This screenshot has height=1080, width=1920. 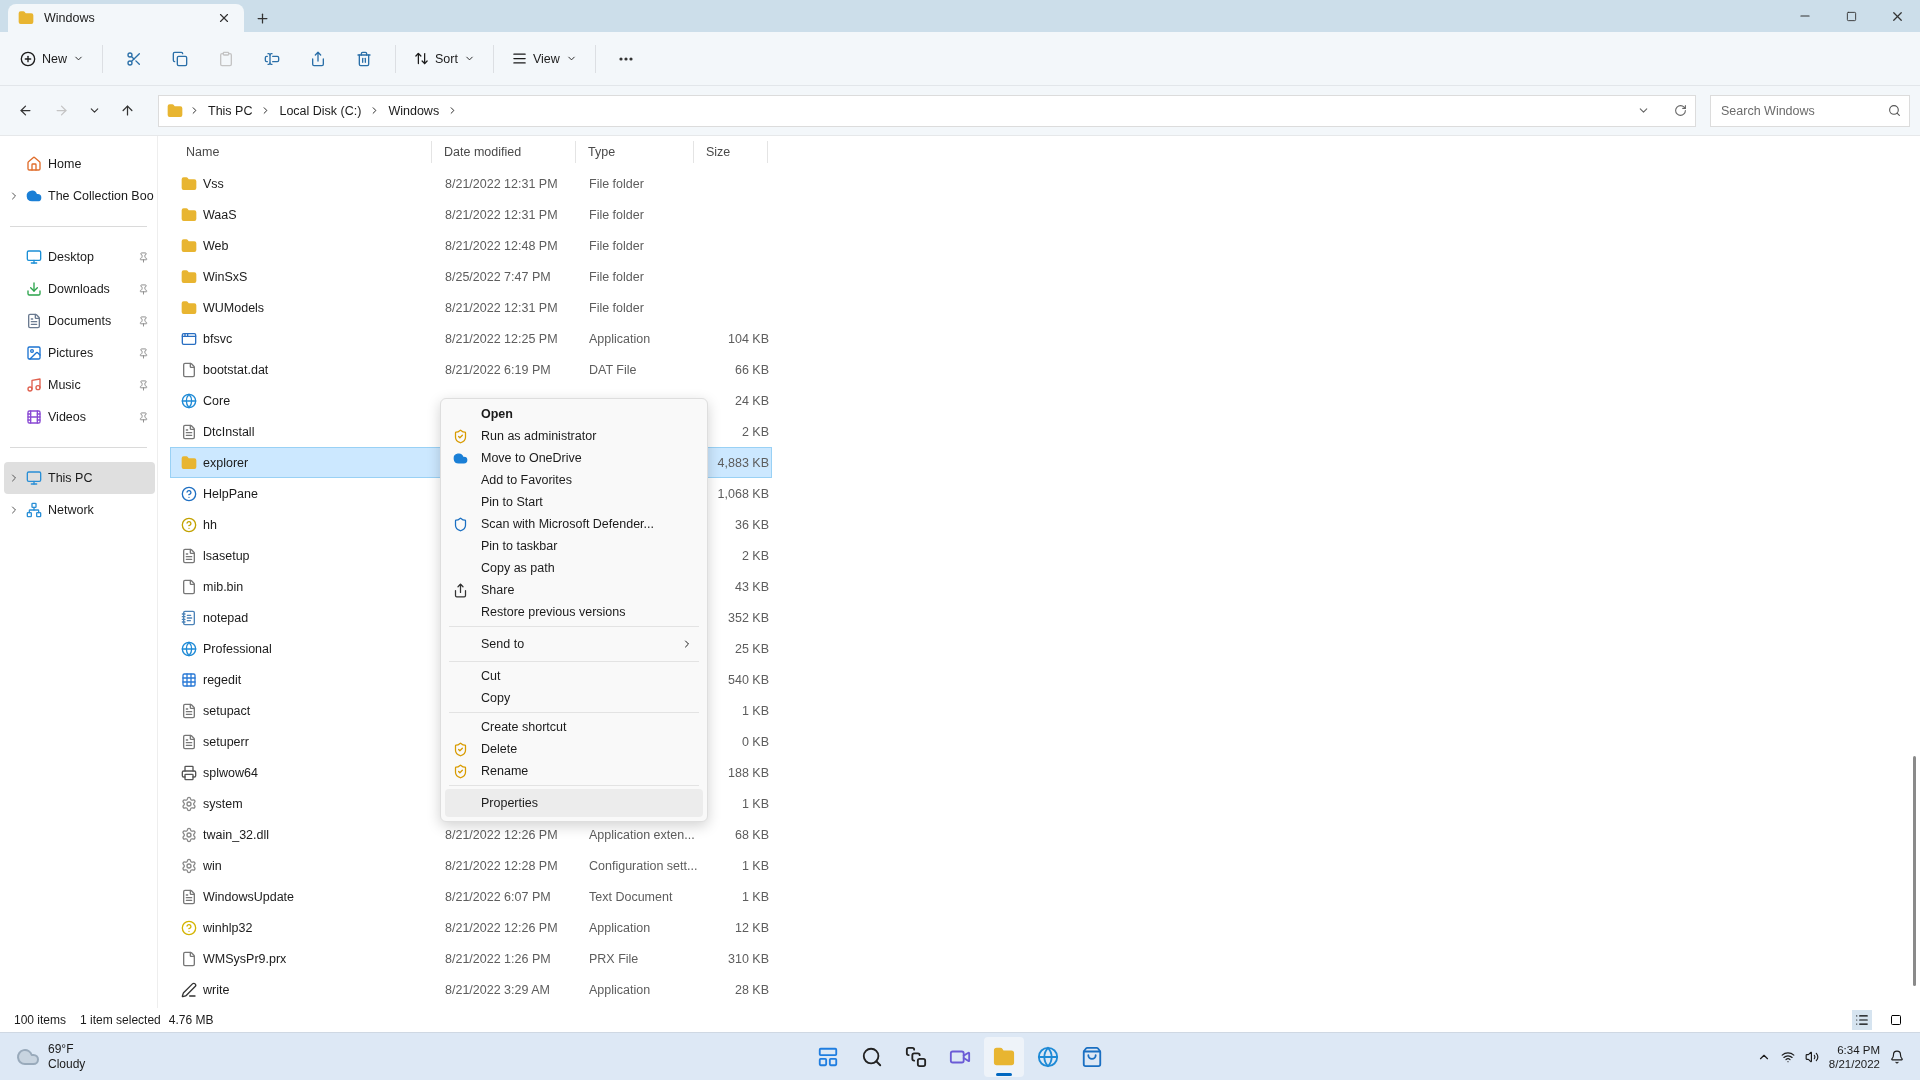 What do you see at coordinates (501, 245) in the screenshot?
I see `date-modified: 8/21/2022 12:48 PM` at bounding box center [501, 245].